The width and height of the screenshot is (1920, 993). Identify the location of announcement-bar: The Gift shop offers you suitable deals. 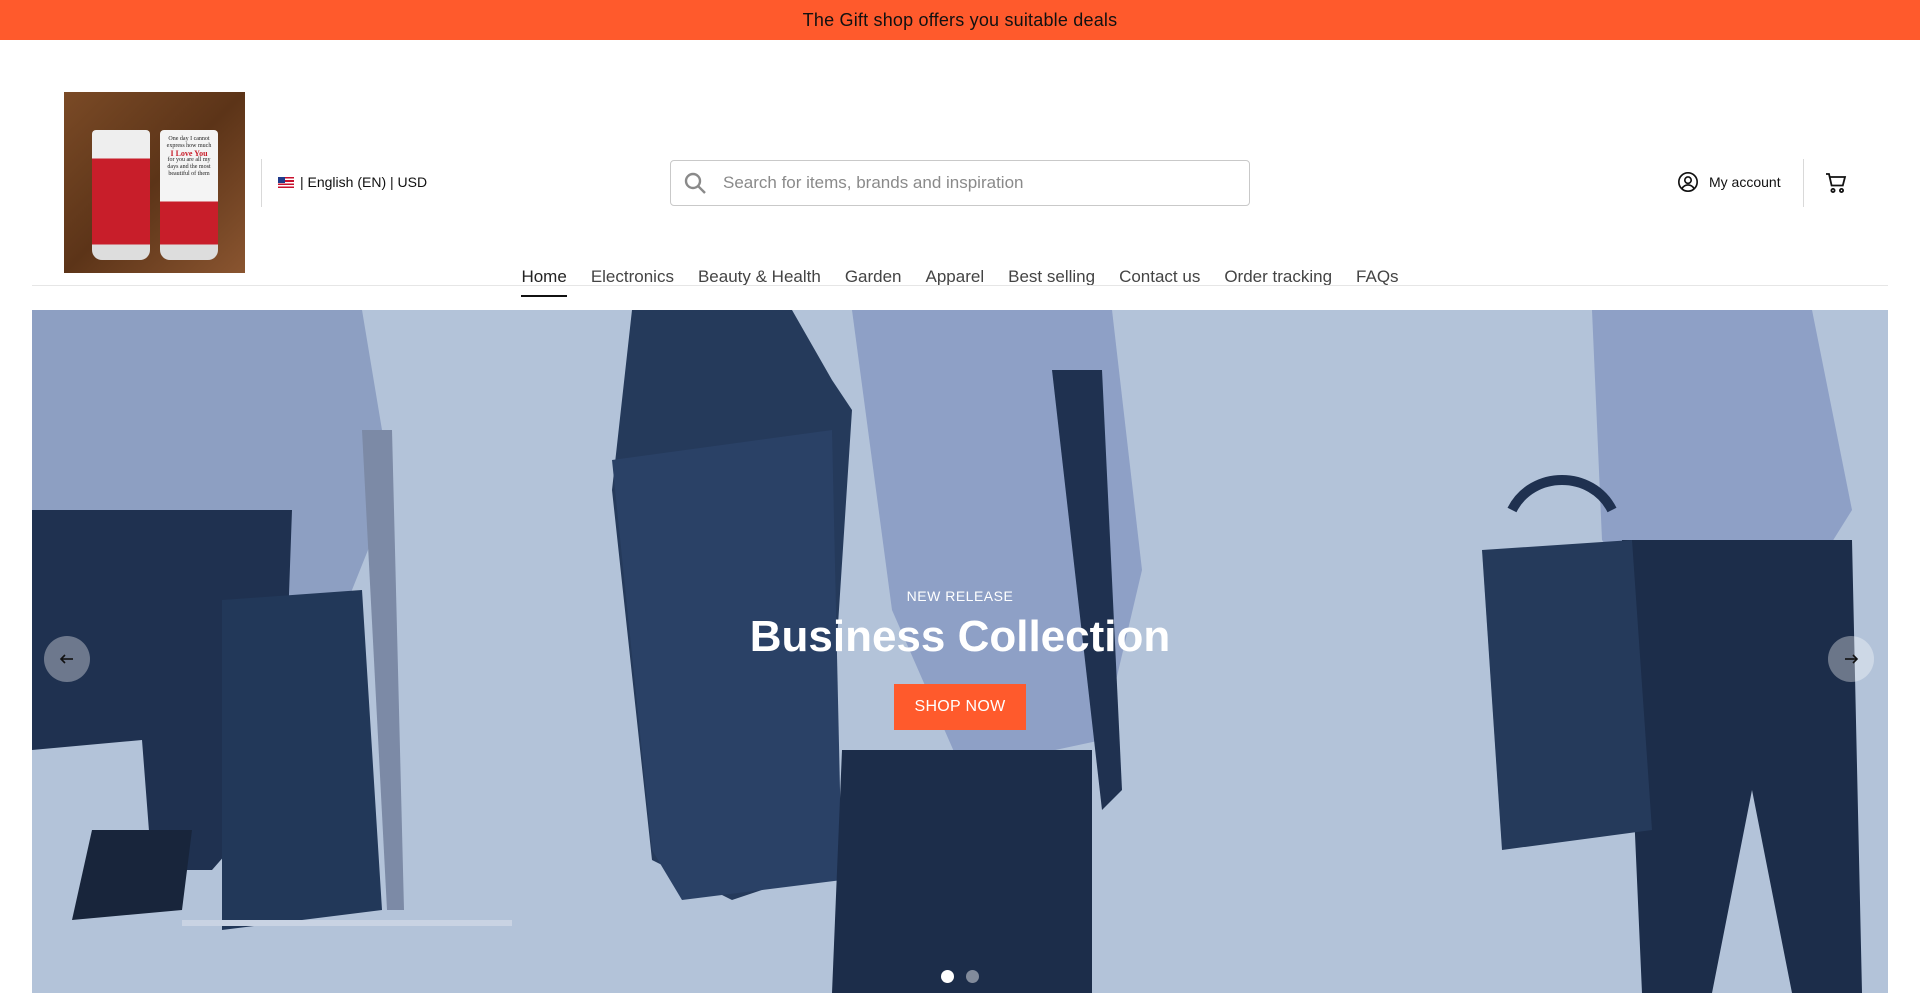
(960, 20).